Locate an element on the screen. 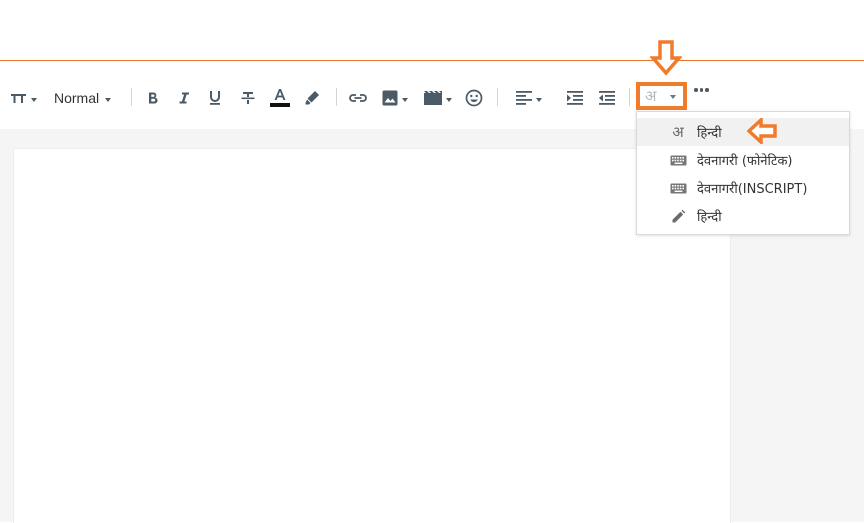 This screenshot has width=864, height=523. strikethrough-icon is located at coordinates (248, 98).